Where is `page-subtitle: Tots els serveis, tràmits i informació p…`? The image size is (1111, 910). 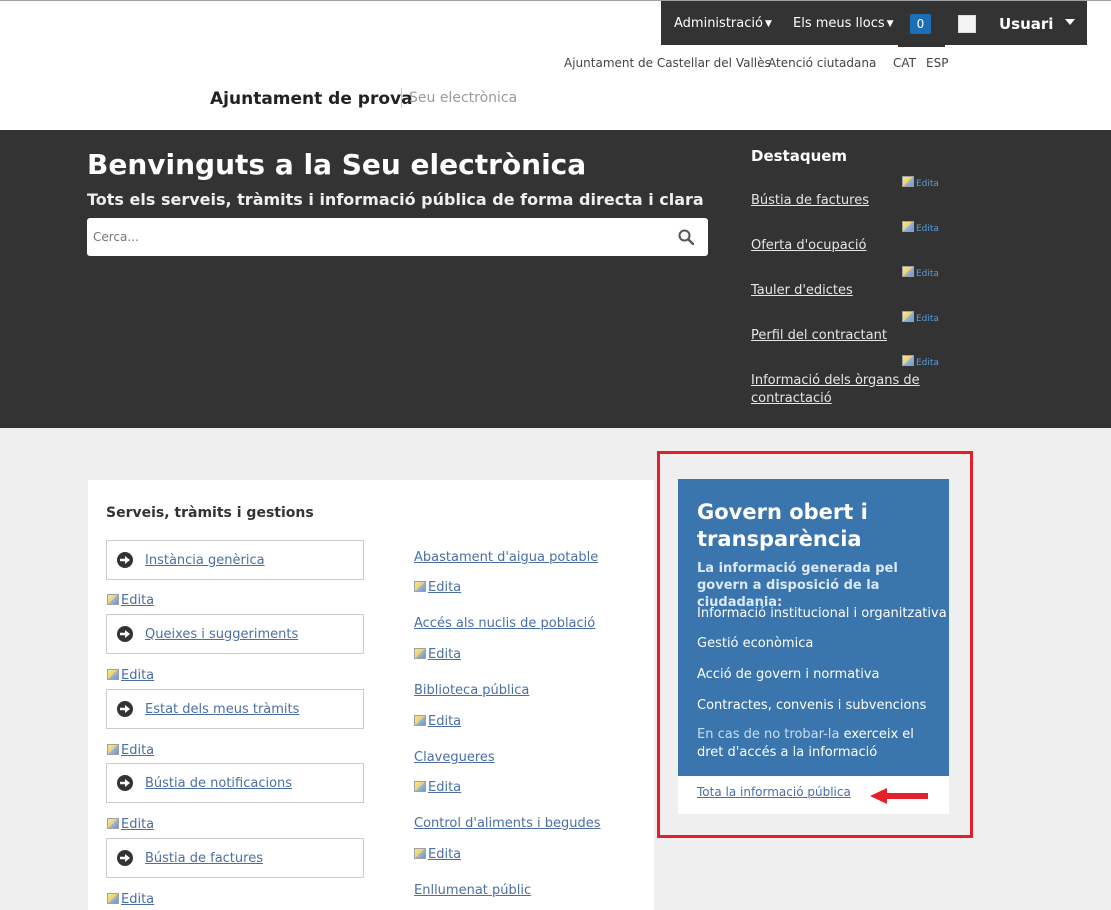 page-subtitle: Tots els serveis, tràmits i informació p… is located at coordinates (395, 199).